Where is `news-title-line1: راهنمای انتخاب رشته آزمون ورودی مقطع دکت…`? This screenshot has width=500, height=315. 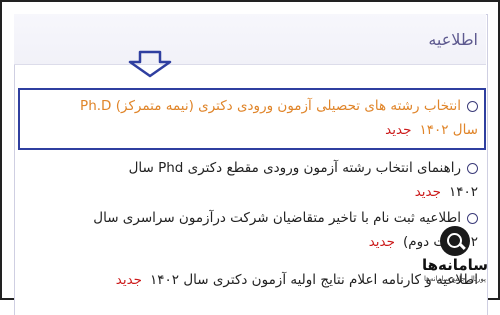 news-title-line1: راهنمای انتخاب رشته آزمون ورودی مقطع دکت… is located at coordinates (295, 168).